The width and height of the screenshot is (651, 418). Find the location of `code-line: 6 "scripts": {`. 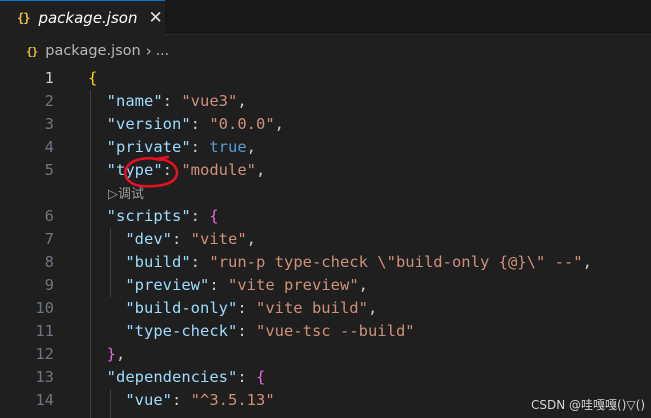

code-line: 6 "scripts": { is located at coordinates (325, 216).